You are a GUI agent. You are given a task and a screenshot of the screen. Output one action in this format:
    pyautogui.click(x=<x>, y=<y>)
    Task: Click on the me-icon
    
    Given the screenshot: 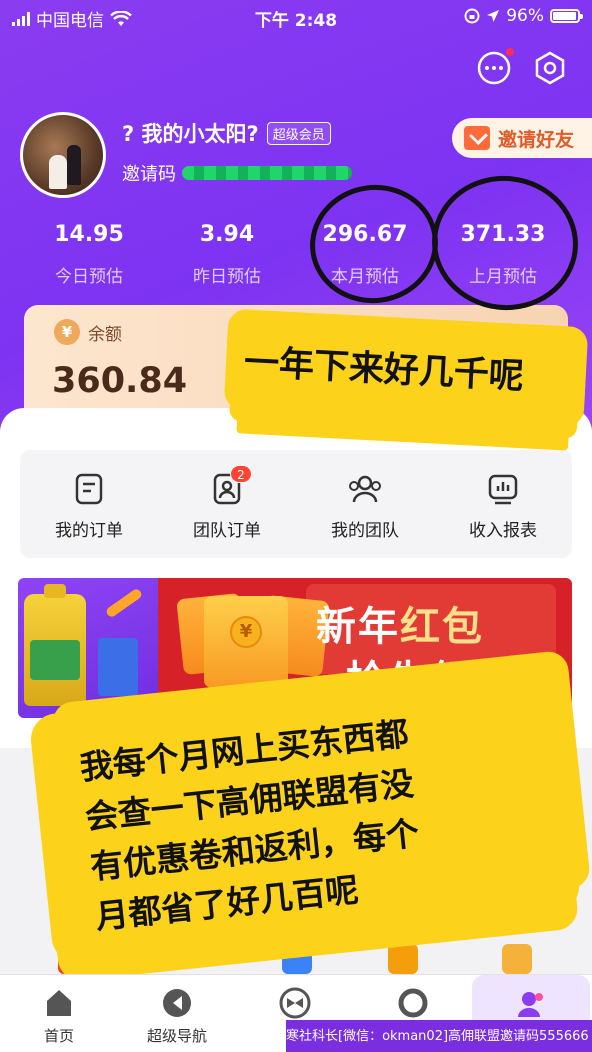 What is the action you would take?
    pyautogui.click(x=530, y=1004)
    